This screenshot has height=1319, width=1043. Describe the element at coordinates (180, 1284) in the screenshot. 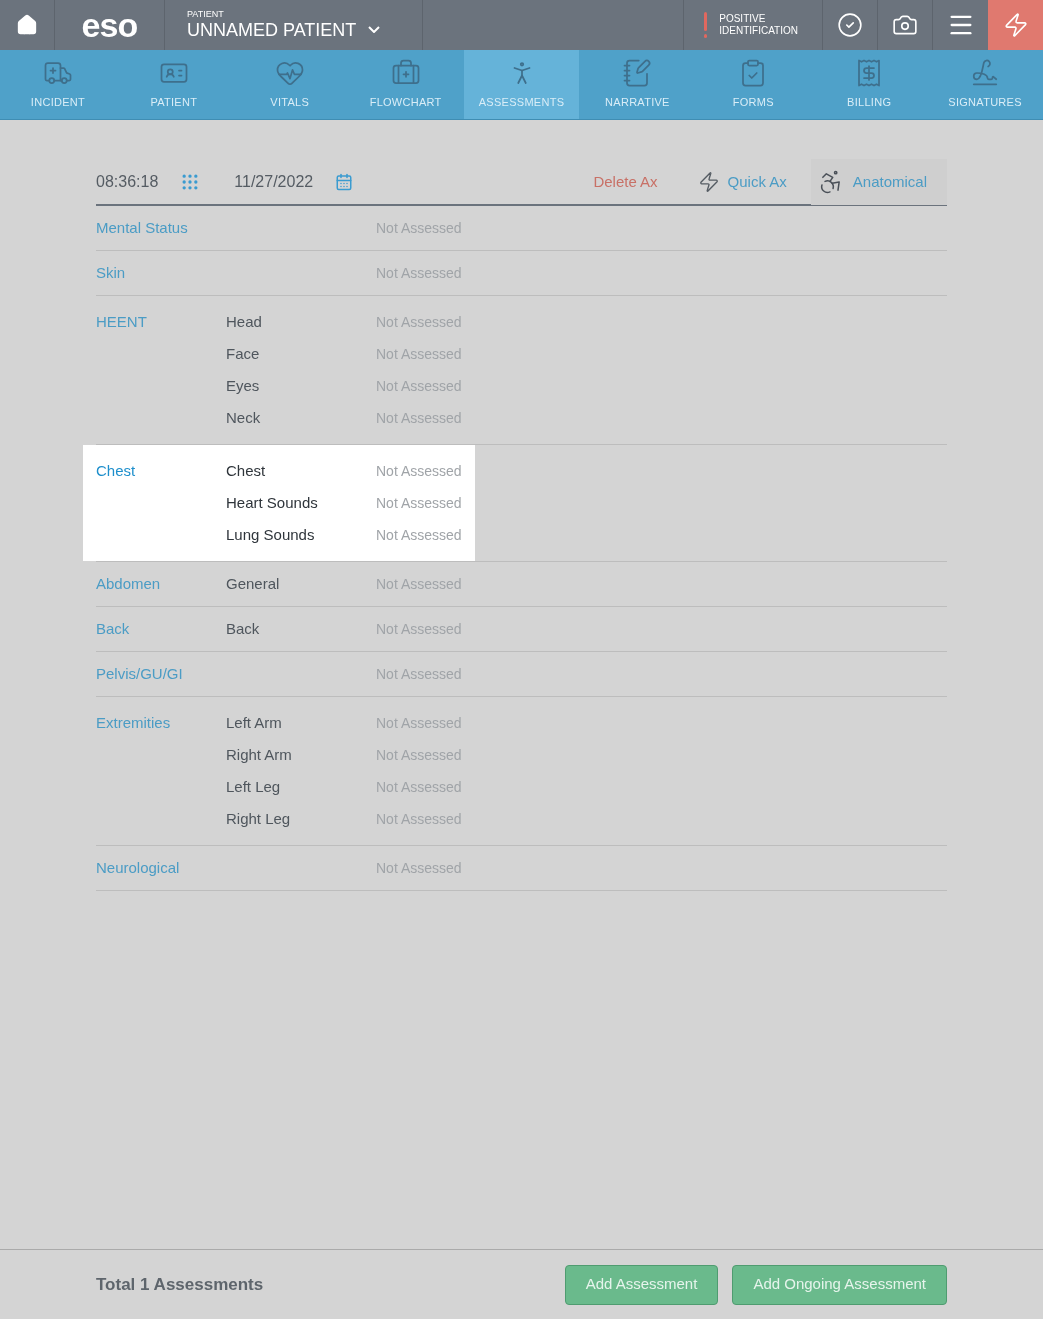

I see `total-text: Total 1 Assessments` at that location.